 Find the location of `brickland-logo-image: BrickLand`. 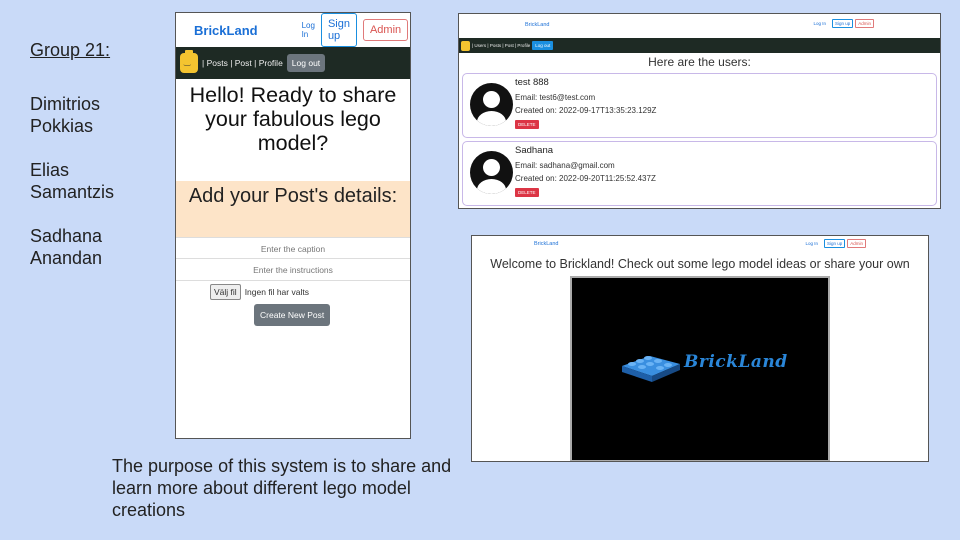

brickland-logo-image: BrickLand is located at coordinates (700, 368).